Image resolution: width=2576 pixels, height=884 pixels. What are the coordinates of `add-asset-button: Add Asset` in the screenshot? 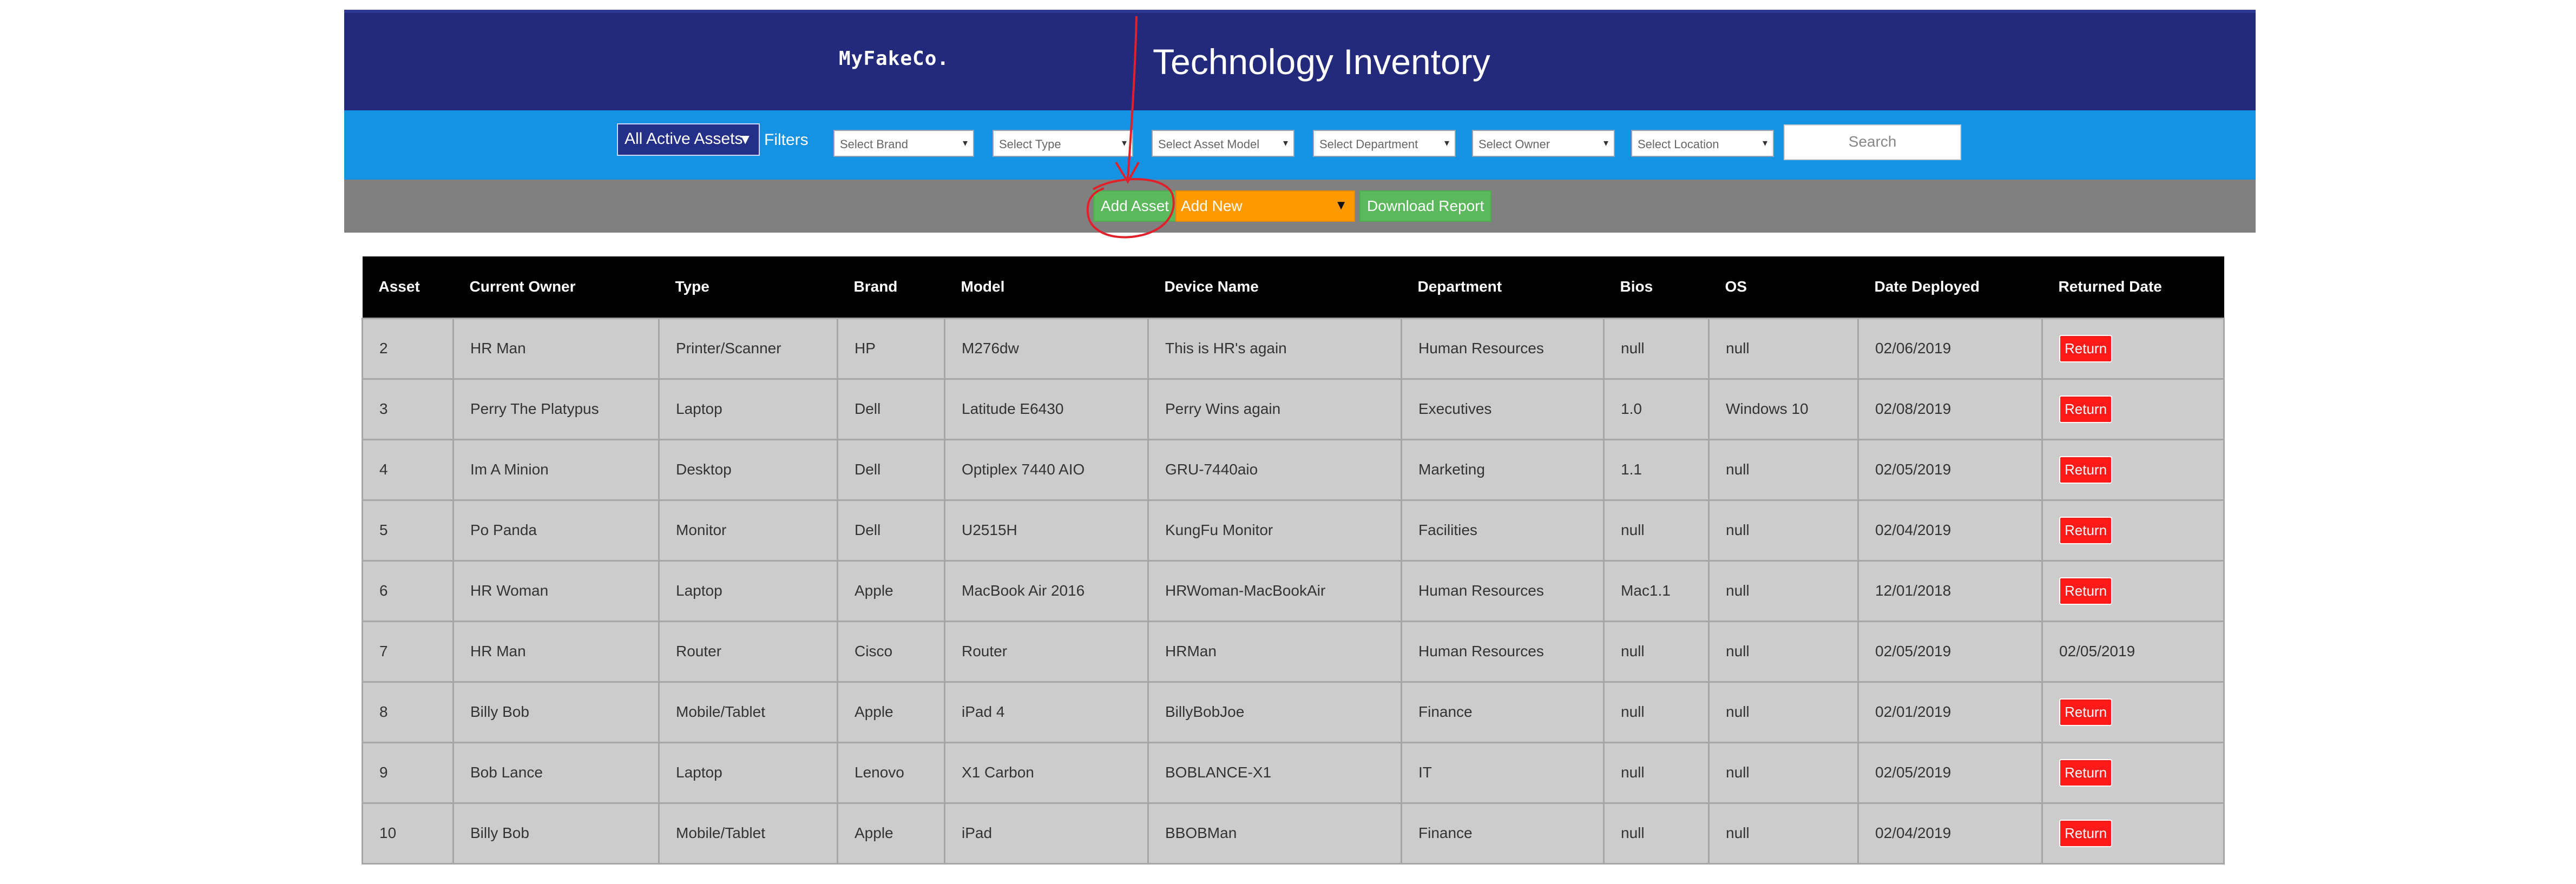 It's located at (1135, 206).